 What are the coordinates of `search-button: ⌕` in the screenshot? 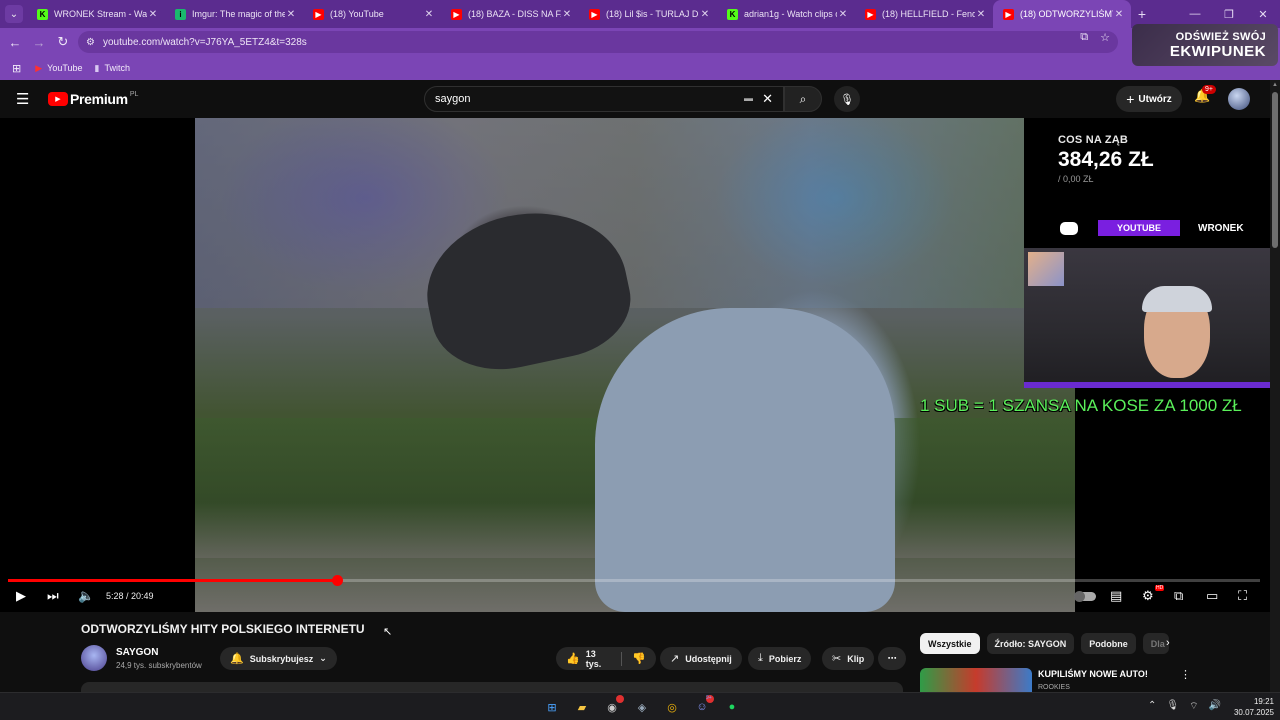 It's located at (803, 99).